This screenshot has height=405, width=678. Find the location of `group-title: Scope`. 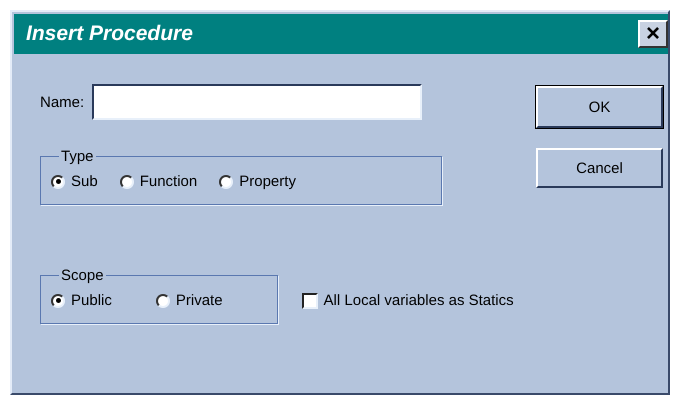

group-title: Scope is located at coordinates (82, 275).